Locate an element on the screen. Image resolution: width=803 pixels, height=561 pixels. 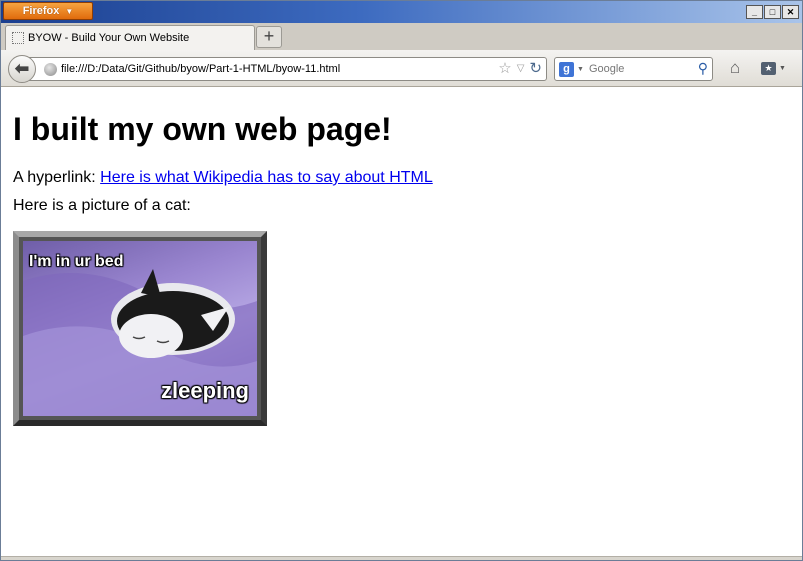
cat-image: I'm in ur bed zleeping is located at coordinates (140, 328).